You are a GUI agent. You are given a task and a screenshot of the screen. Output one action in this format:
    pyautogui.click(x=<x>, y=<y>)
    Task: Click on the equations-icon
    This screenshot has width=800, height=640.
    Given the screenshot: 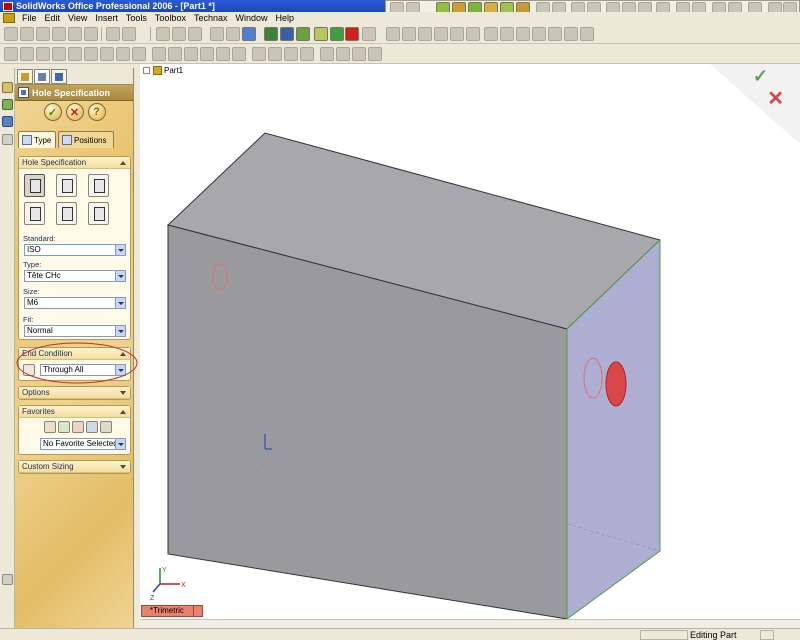 What is the action you would take?
    pyautogui.click(x=179, y=34)
    